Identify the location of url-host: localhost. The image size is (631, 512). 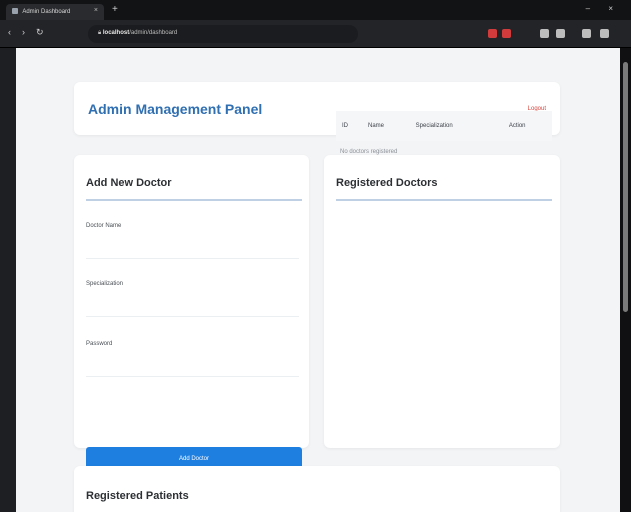
(116, 33).